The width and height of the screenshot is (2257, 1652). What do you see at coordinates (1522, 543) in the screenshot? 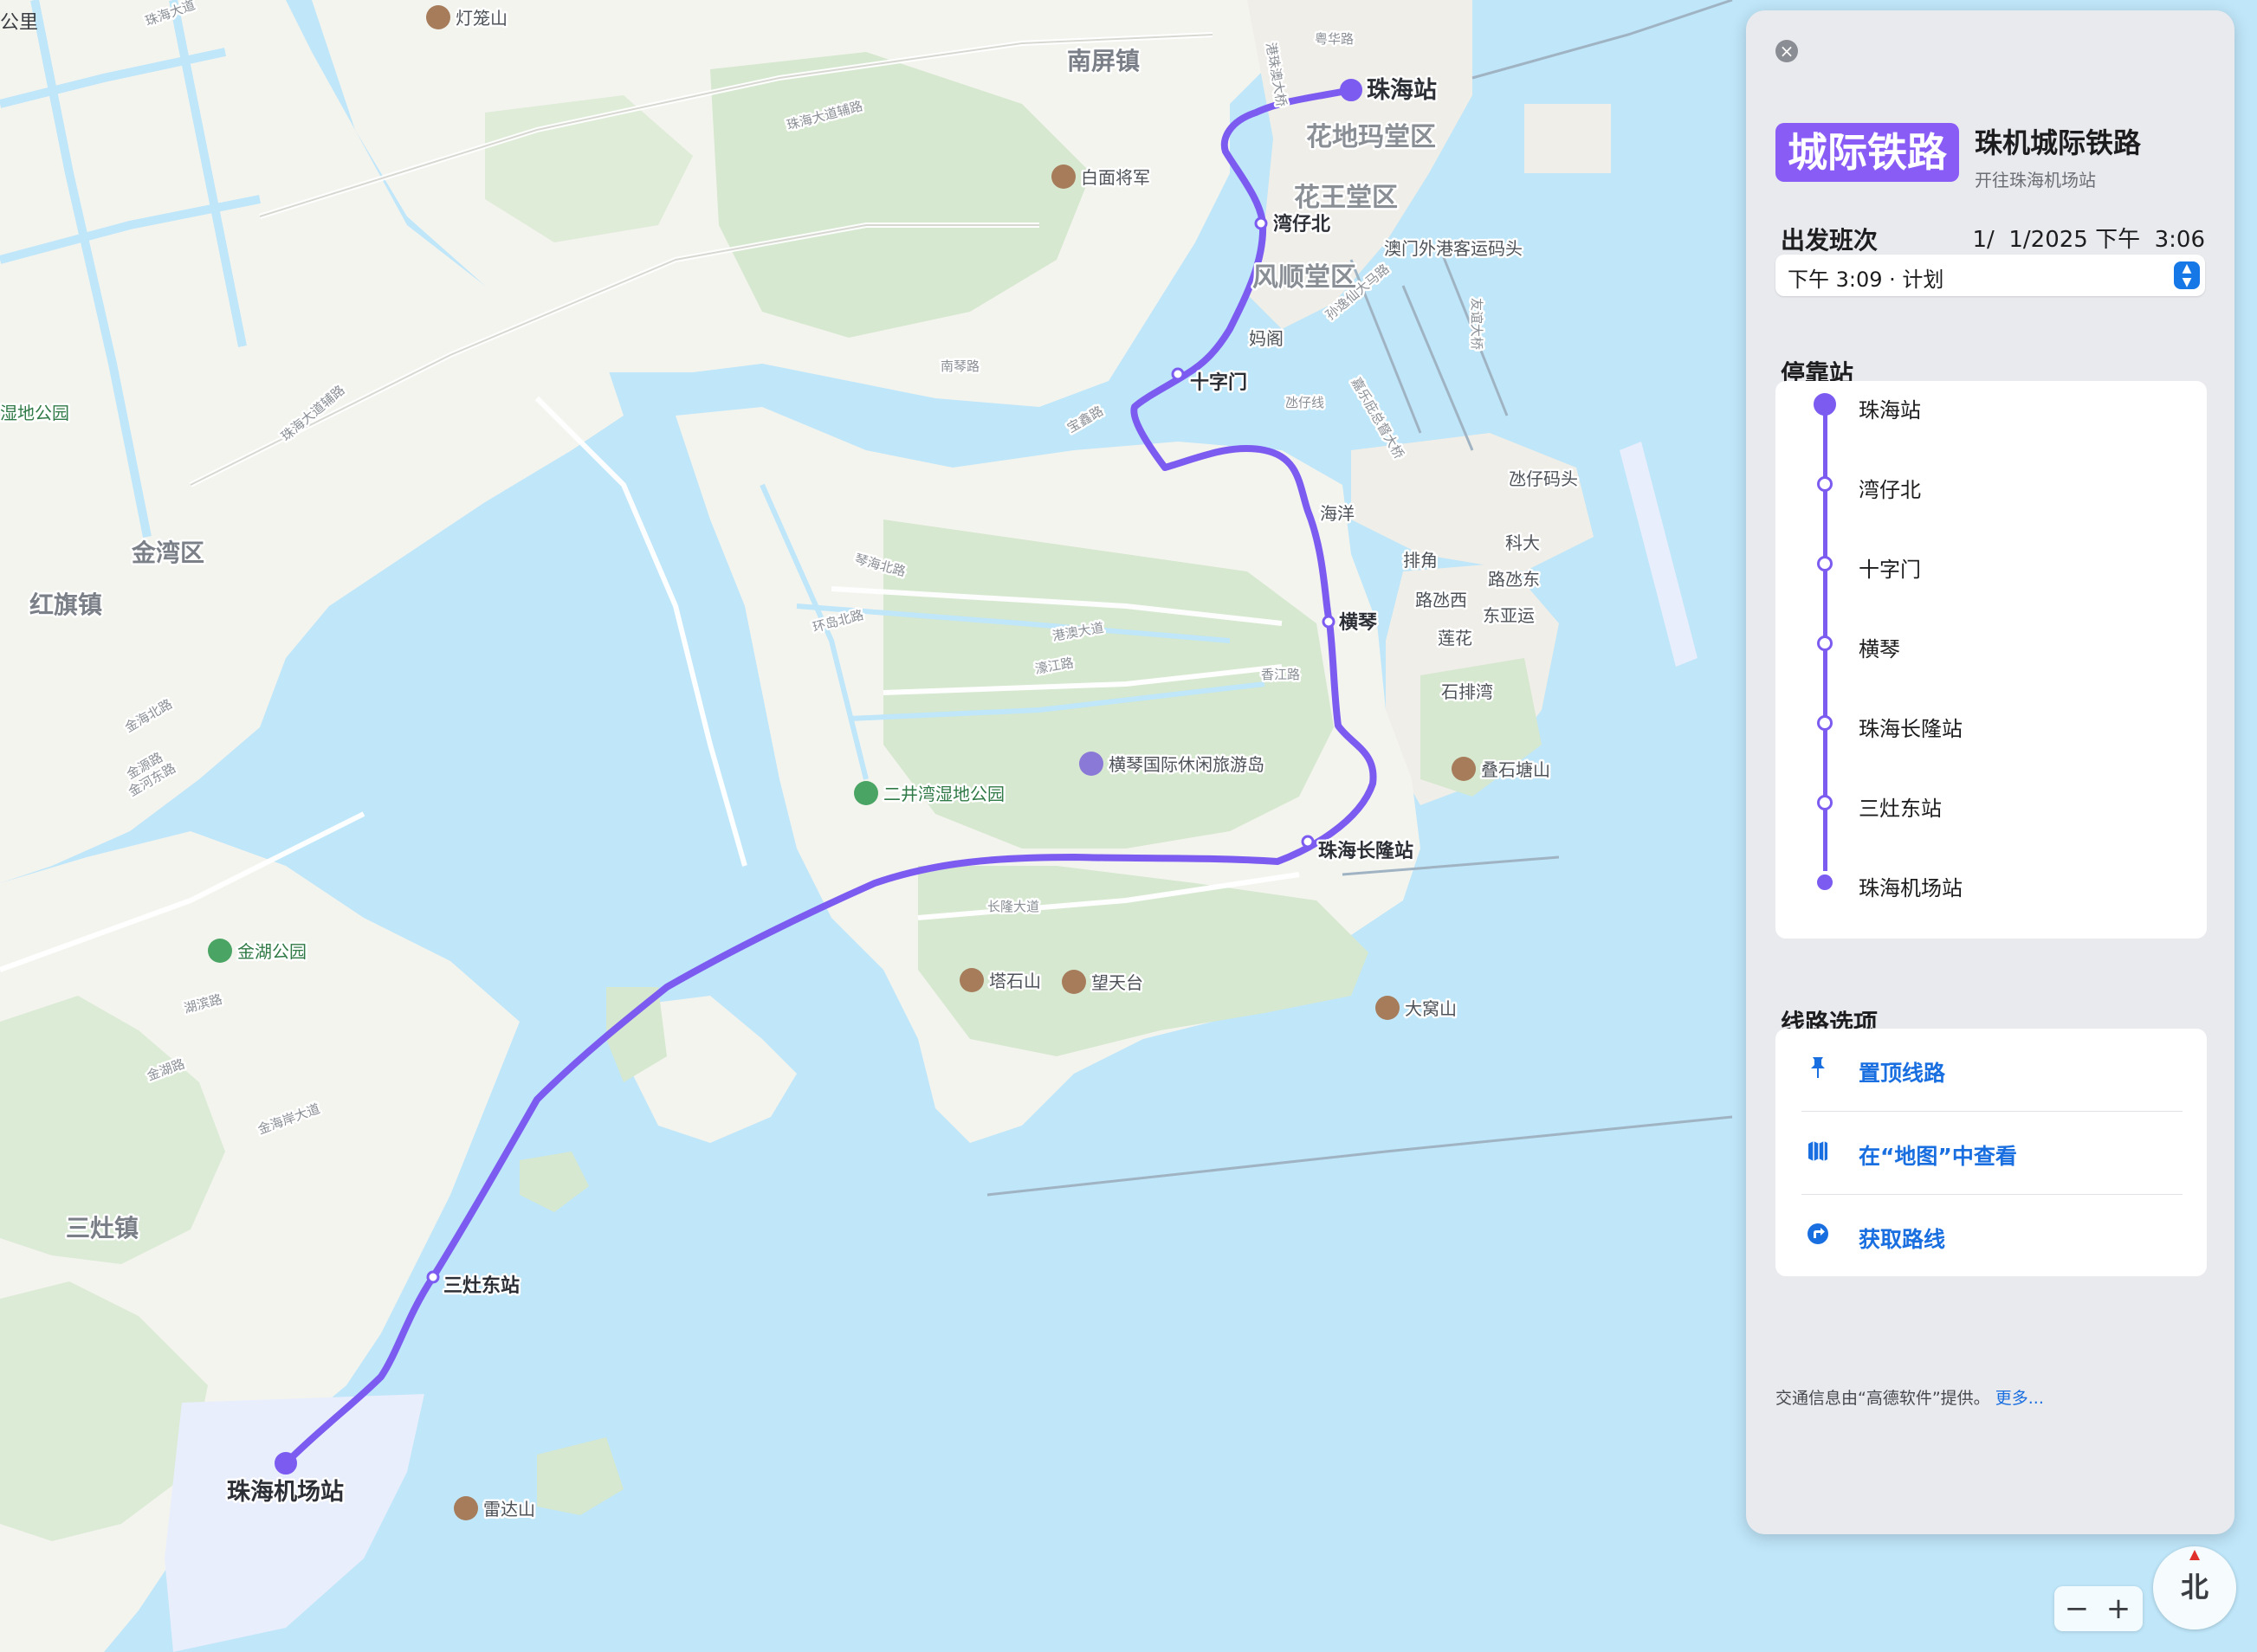
I see `place-label: 科大` at bounding box center [1522, 543].